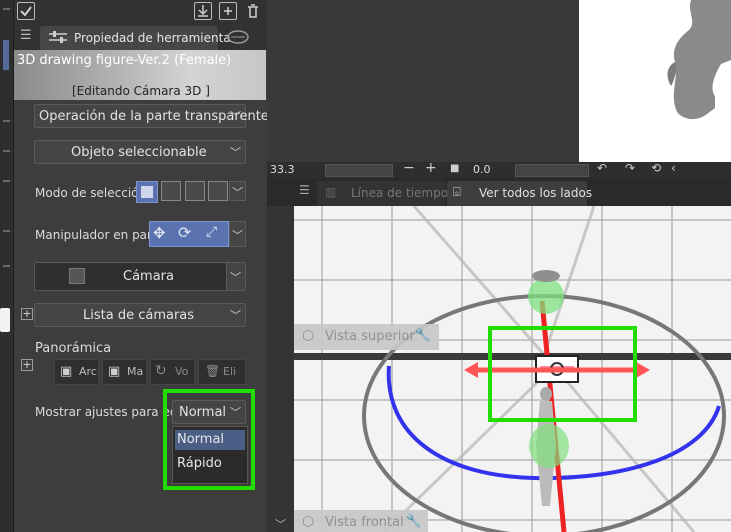 This screenshot has height=532, width=731. I want to click on view-label-front: ⬡ Vista frontal 🔧, so click(361, 521).